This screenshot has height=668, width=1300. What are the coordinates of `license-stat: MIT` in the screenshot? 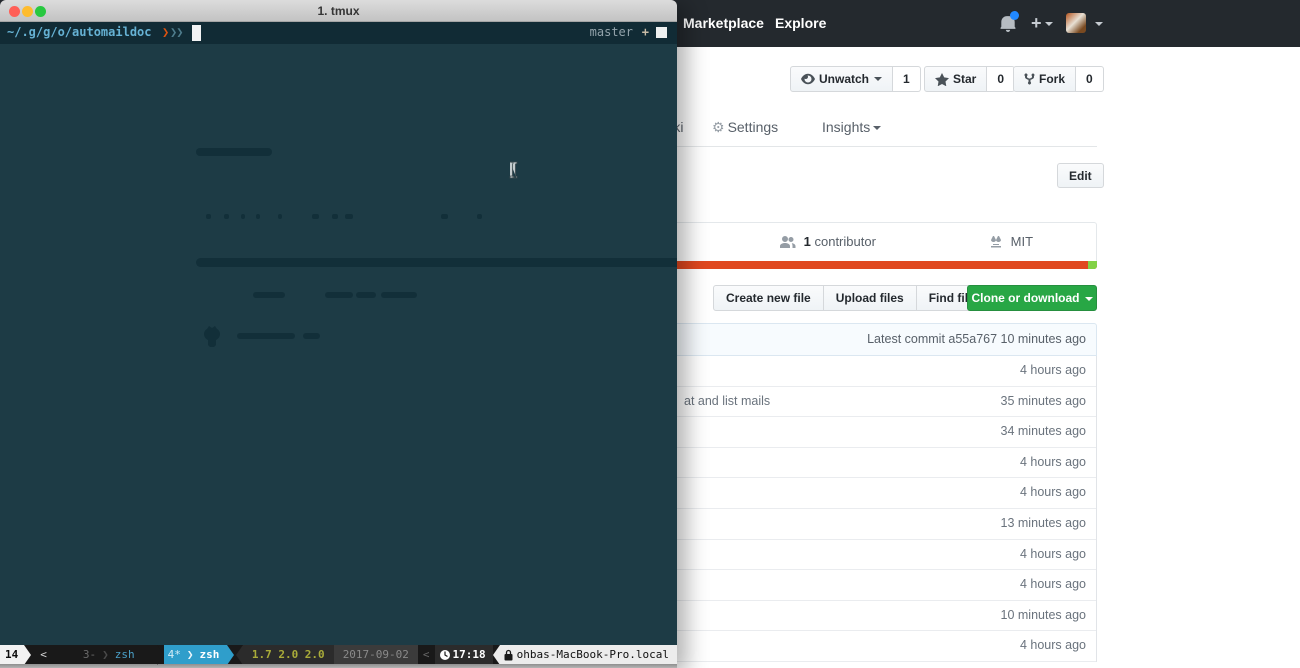 It's located at (1011, 242).